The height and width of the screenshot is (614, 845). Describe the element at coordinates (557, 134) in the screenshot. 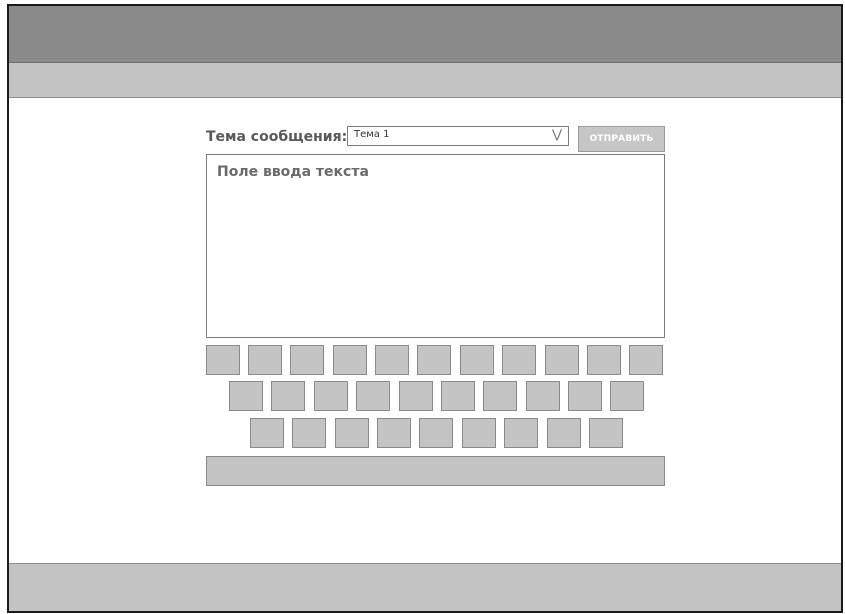

I see `chevron-down-icon: ⋁` at that location.